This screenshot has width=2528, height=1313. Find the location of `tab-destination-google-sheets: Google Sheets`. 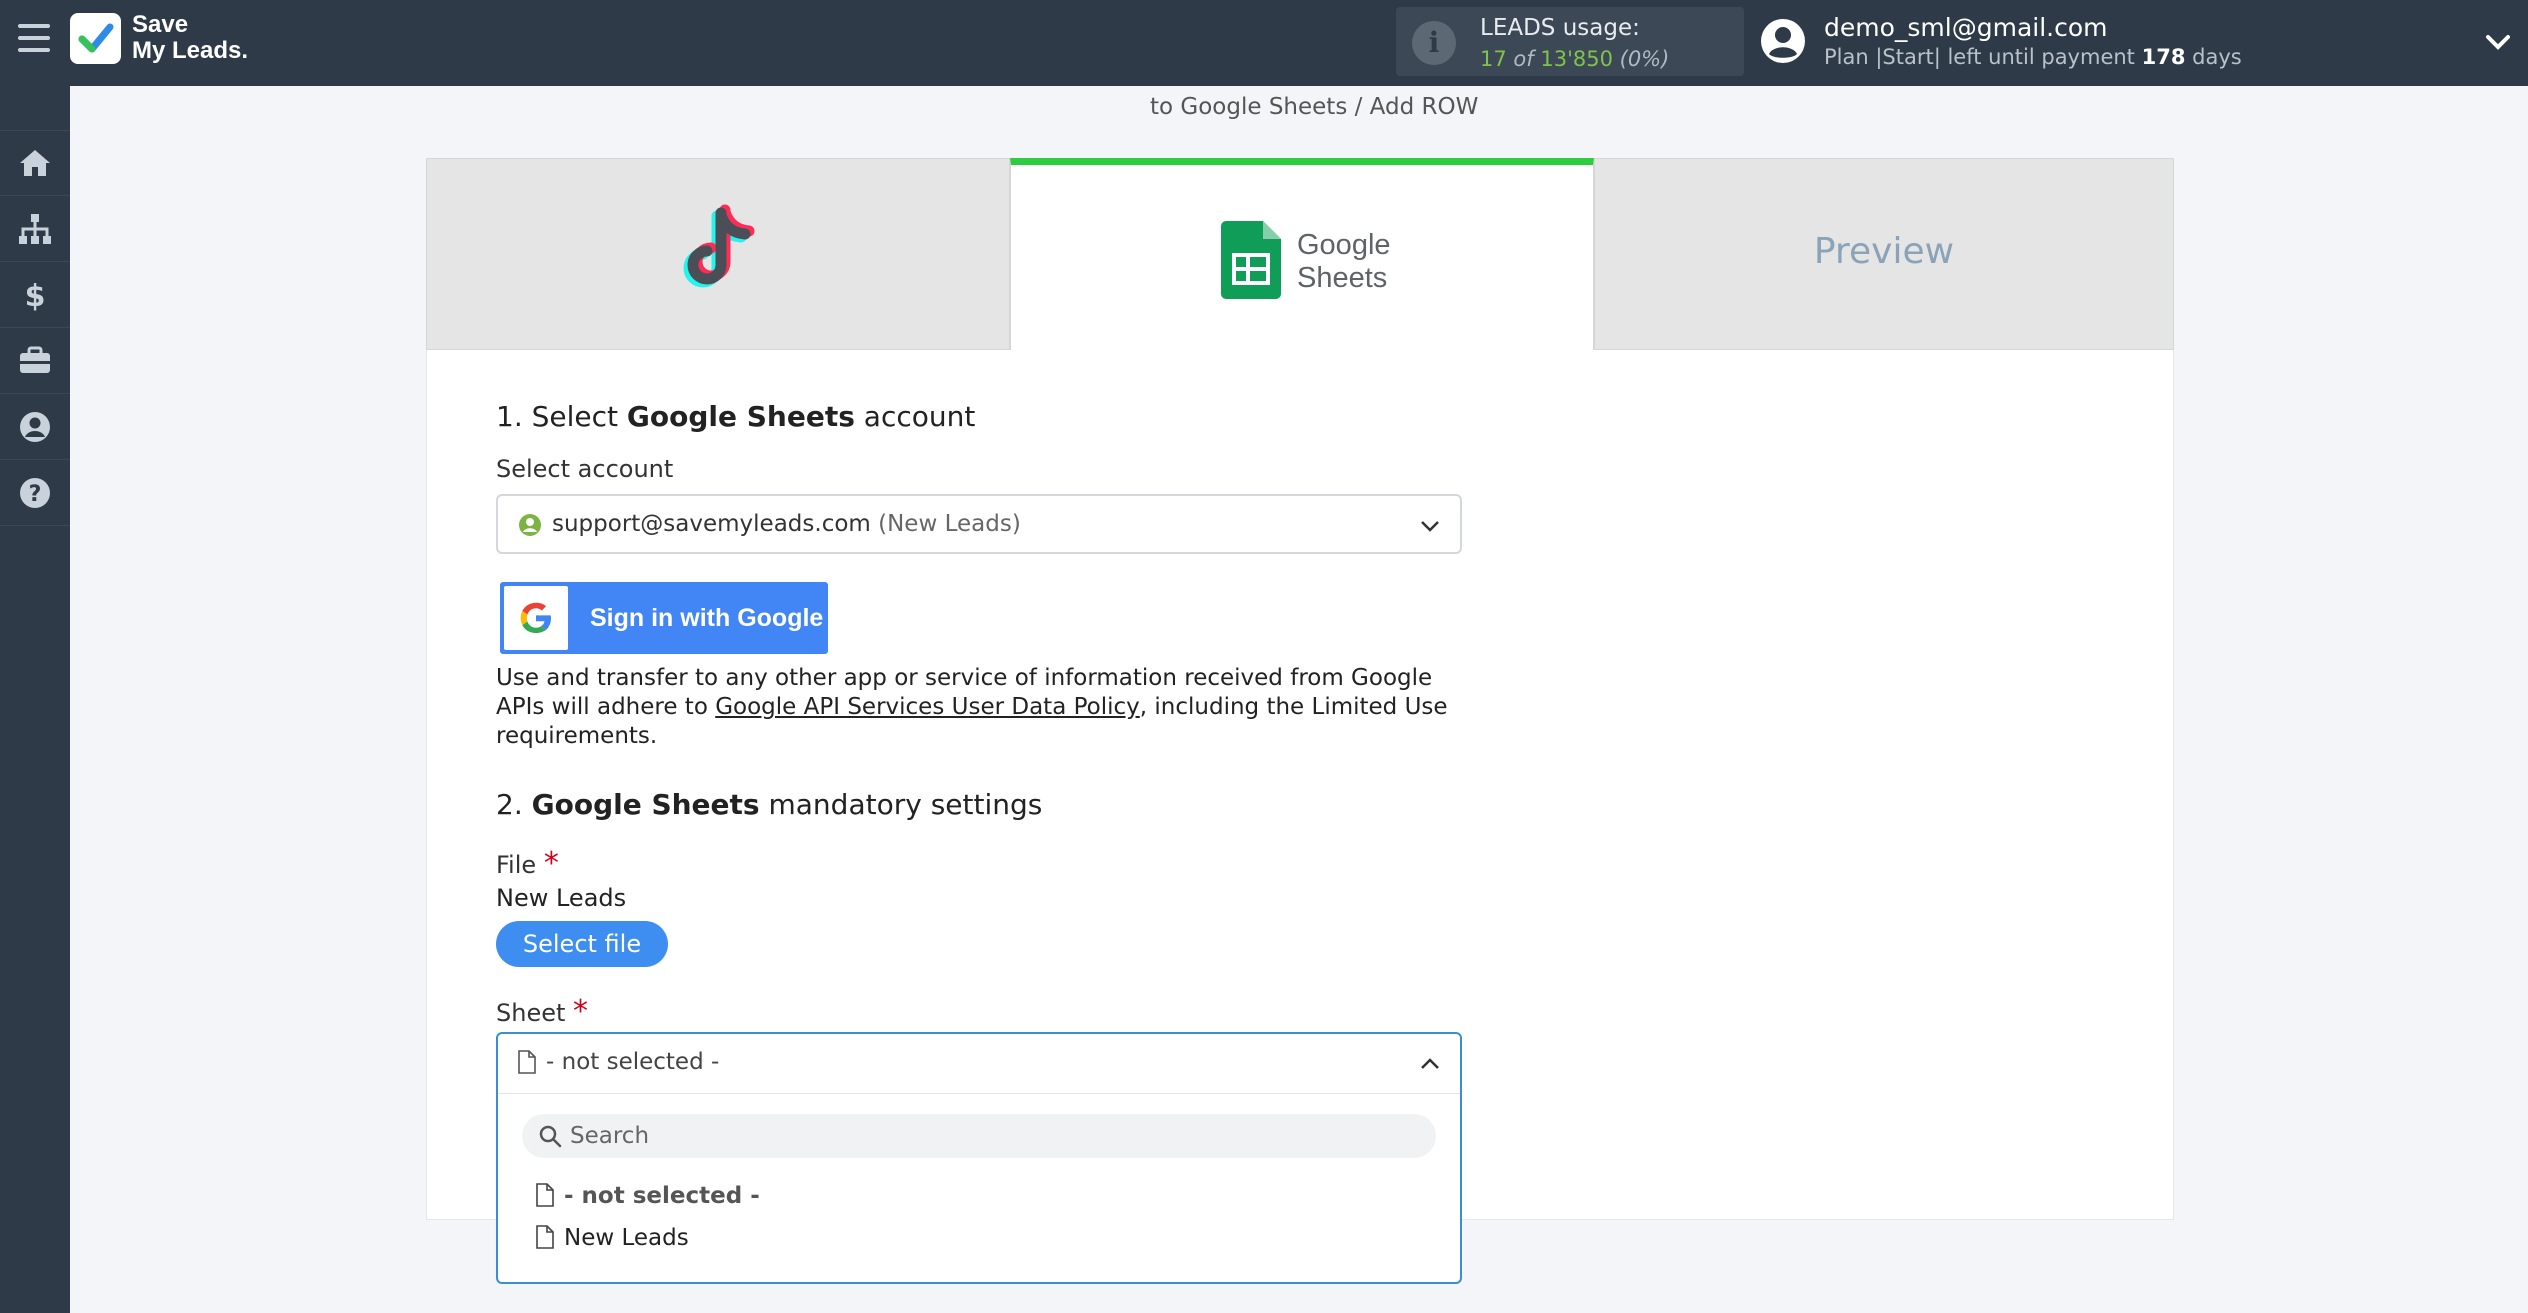

tab-destination-google-sheets: Google Sheets is located at coordinates (1302, 254).